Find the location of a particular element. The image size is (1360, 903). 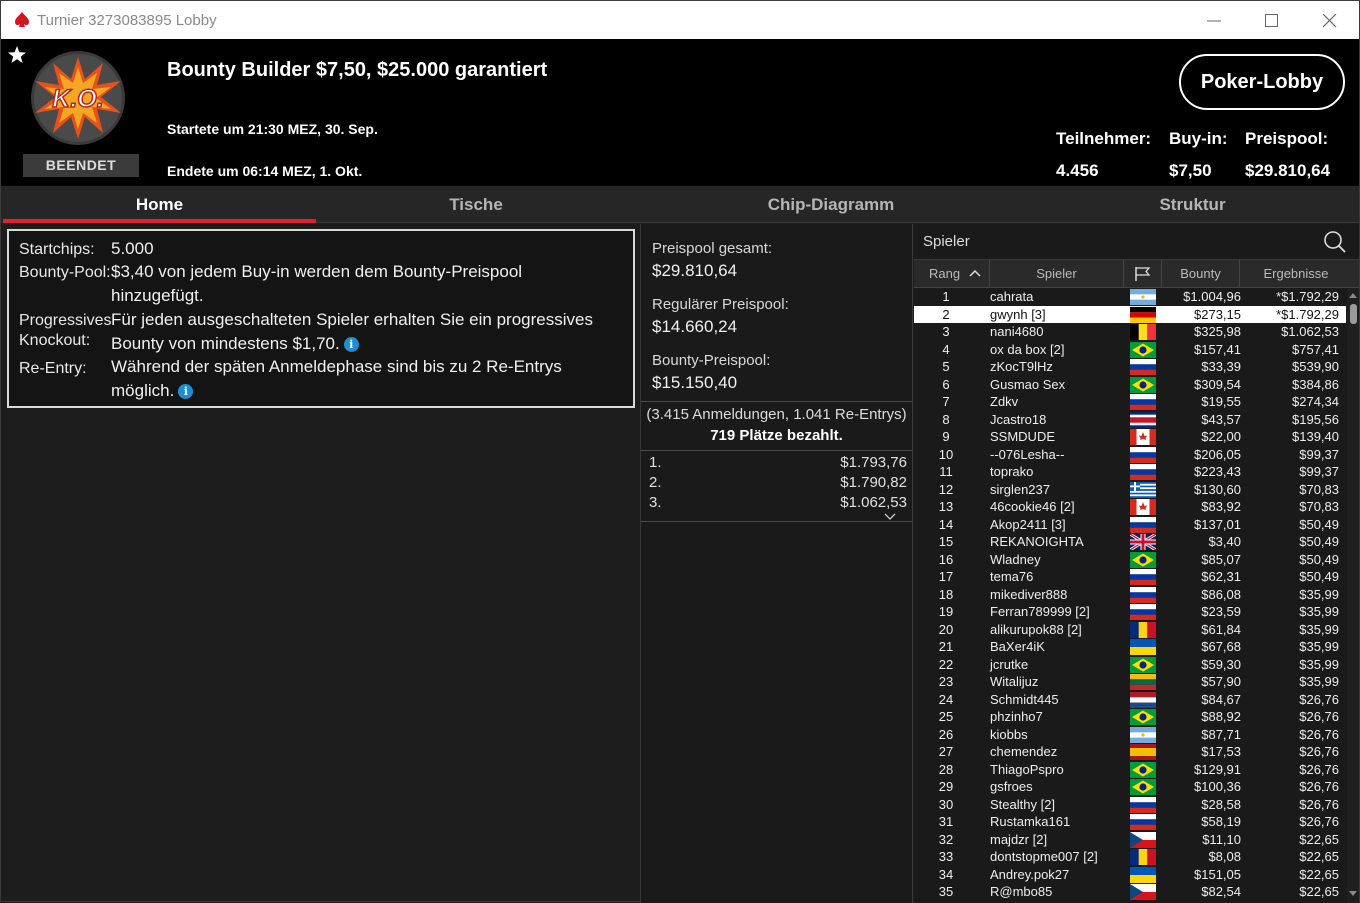

player-name: cahrata is located at coordinates (1012, 296).